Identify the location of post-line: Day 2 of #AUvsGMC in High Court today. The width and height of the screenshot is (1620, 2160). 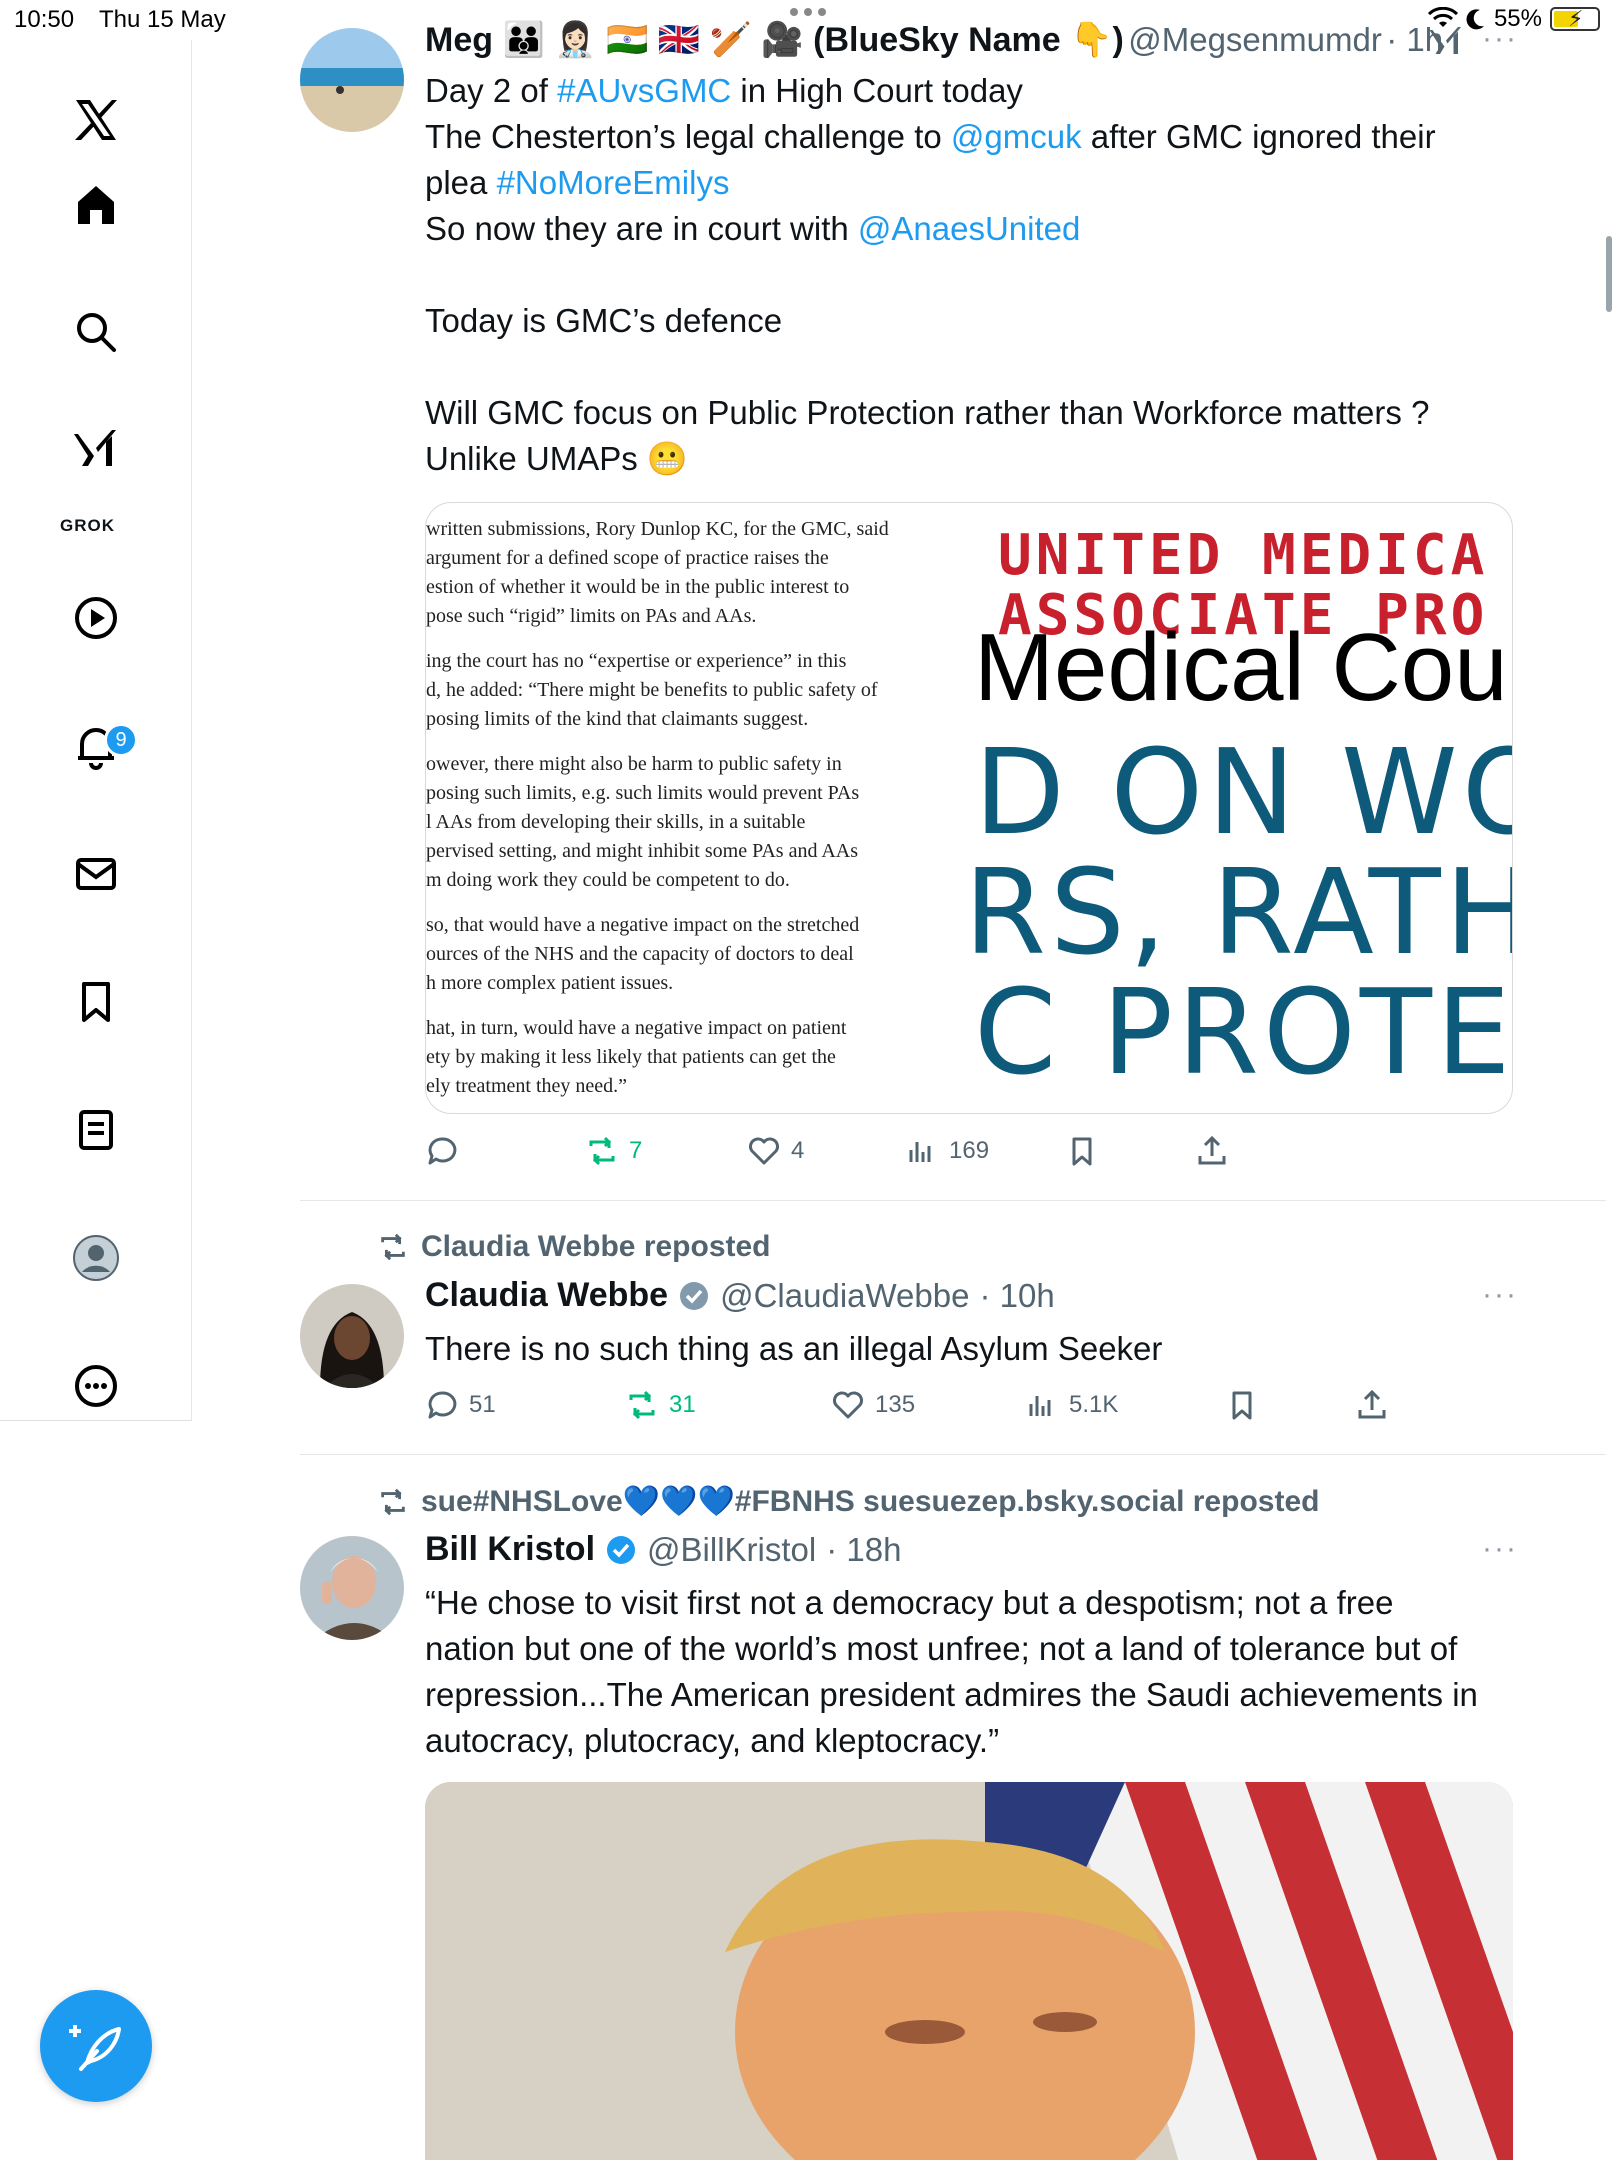
(724, 90).